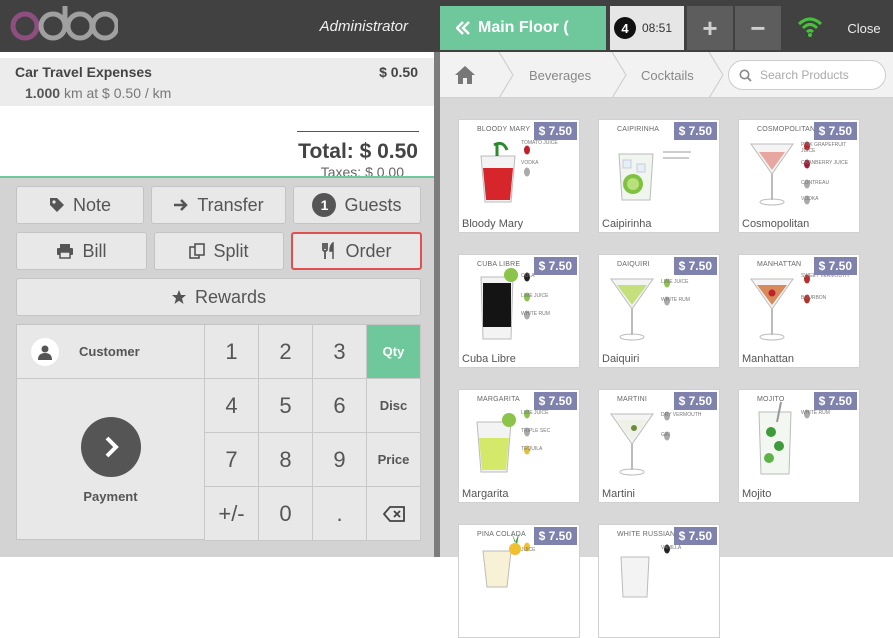  Describe the element at coordinates (532, 449) in the screenshot. I see `product-ingredient: TEQUILA` at that location.